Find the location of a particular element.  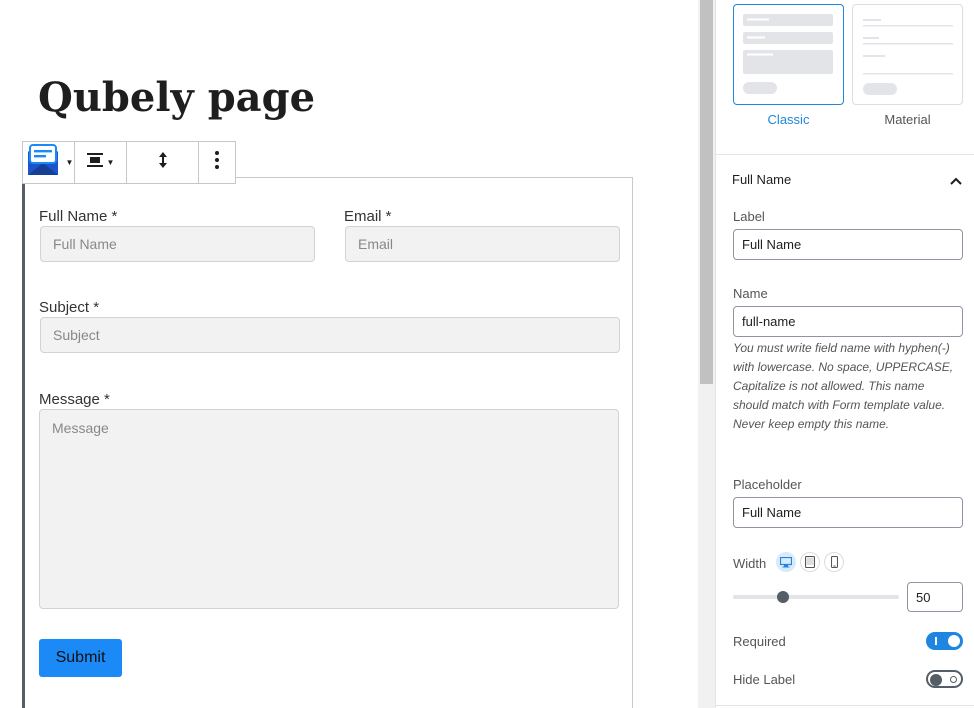

page-title: Qubely page is located at coordinates (176, 97).